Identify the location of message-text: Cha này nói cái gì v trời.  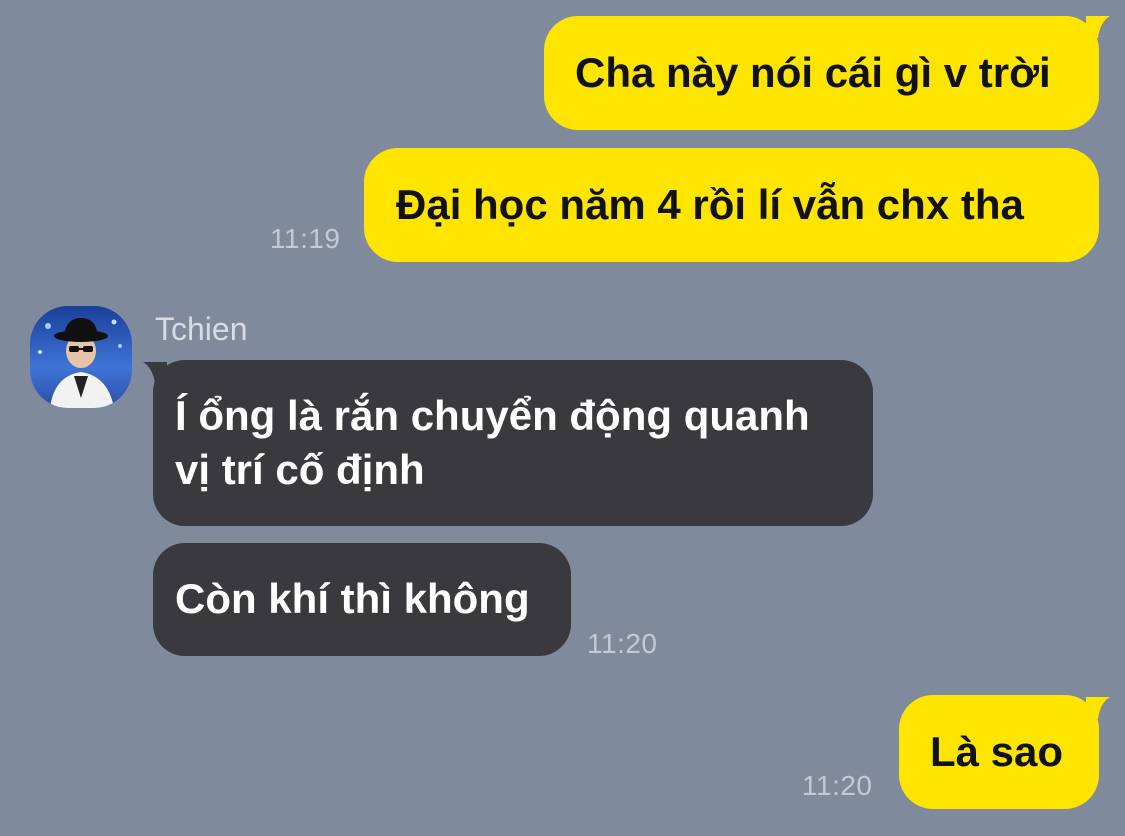
(813, 72).